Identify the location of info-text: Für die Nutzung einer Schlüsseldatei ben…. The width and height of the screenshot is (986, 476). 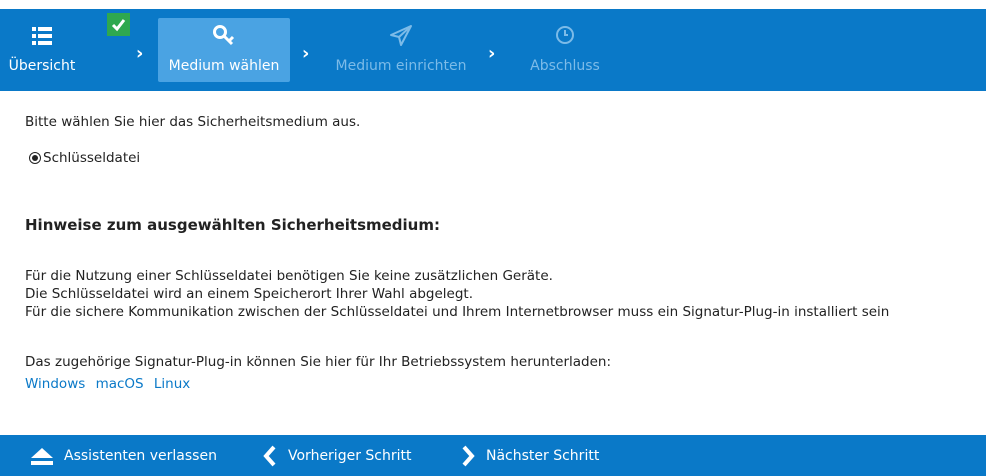
(457, 294).